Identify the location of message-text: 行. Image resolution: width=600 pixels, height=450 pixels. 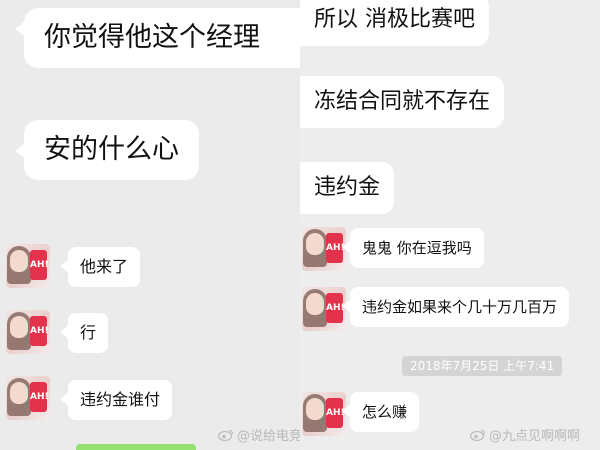
(88, 332).